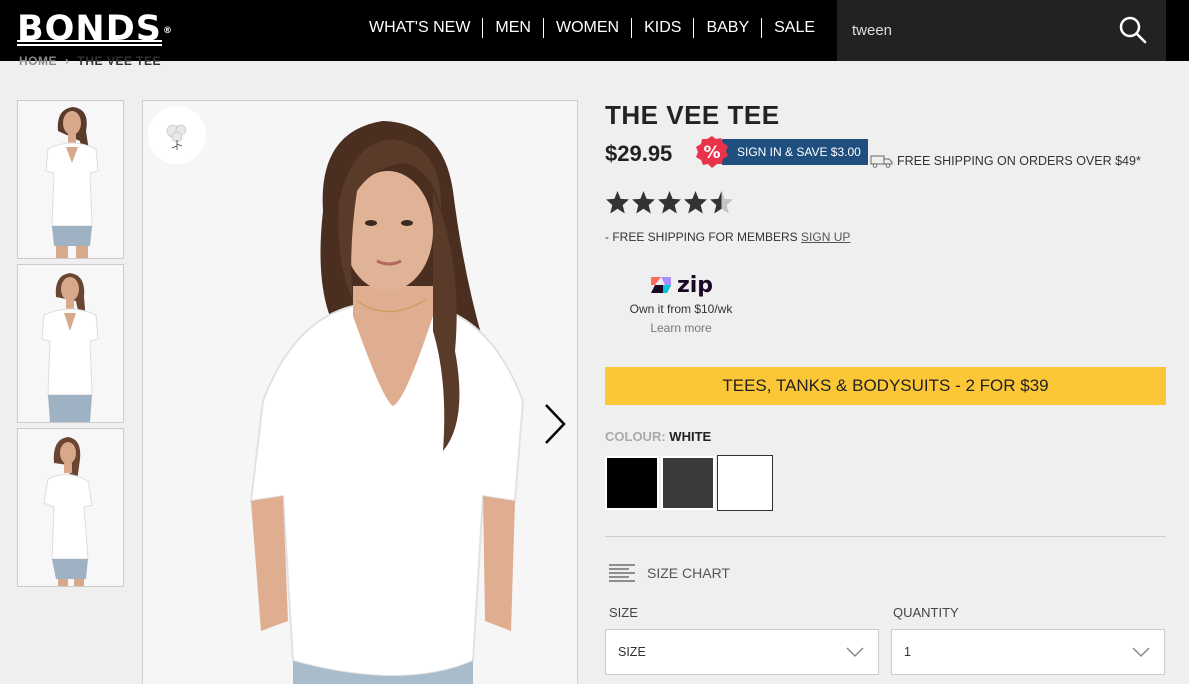 Image resolution: width=1189 pixels, height=684 pixels. What do you see at coordinates (728, 28) in the screenshot?
I see `nav-baby: BABY` at bounding box center [728, 28].